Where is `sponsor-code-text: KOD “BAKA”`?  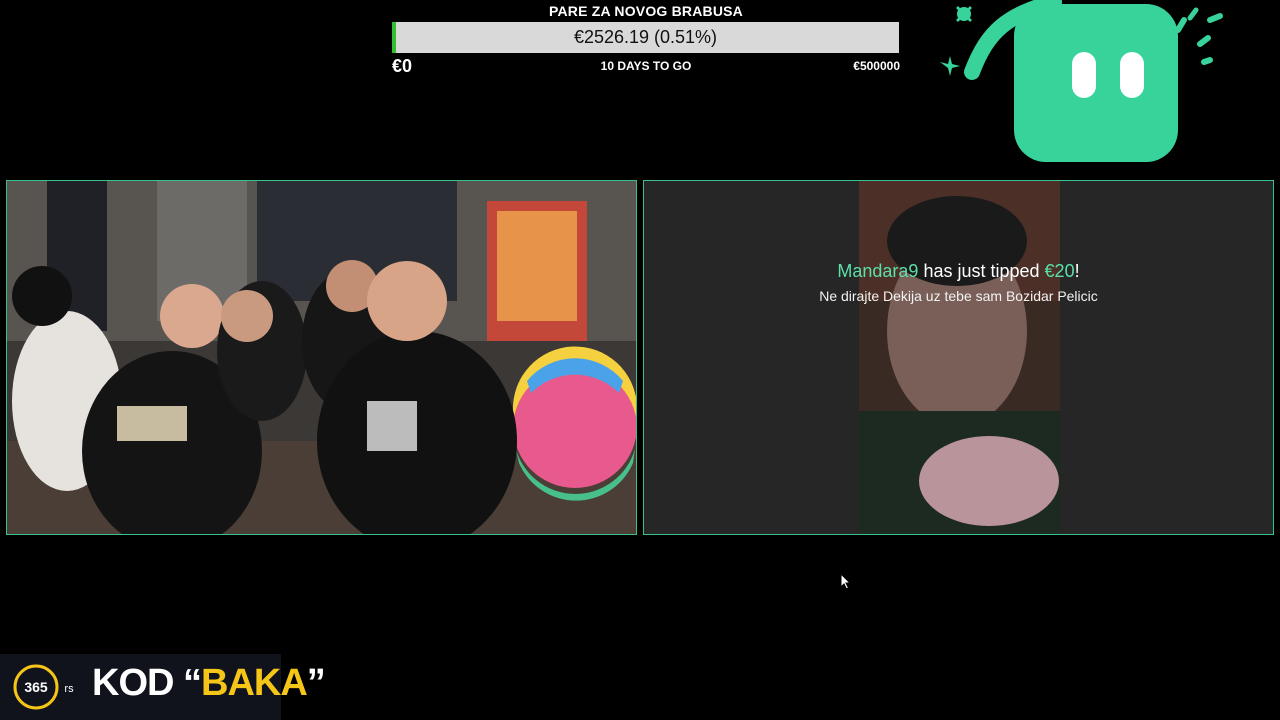 sponsor-code-text: KOD “BAKA” is located at coordinates (209, 683).